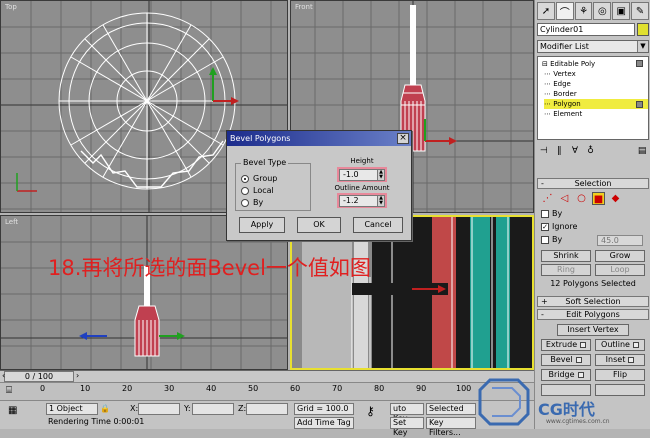  Describe the element at coordinates (159, 409) in the screenshot. I see `x-coordinate-input` at that location.